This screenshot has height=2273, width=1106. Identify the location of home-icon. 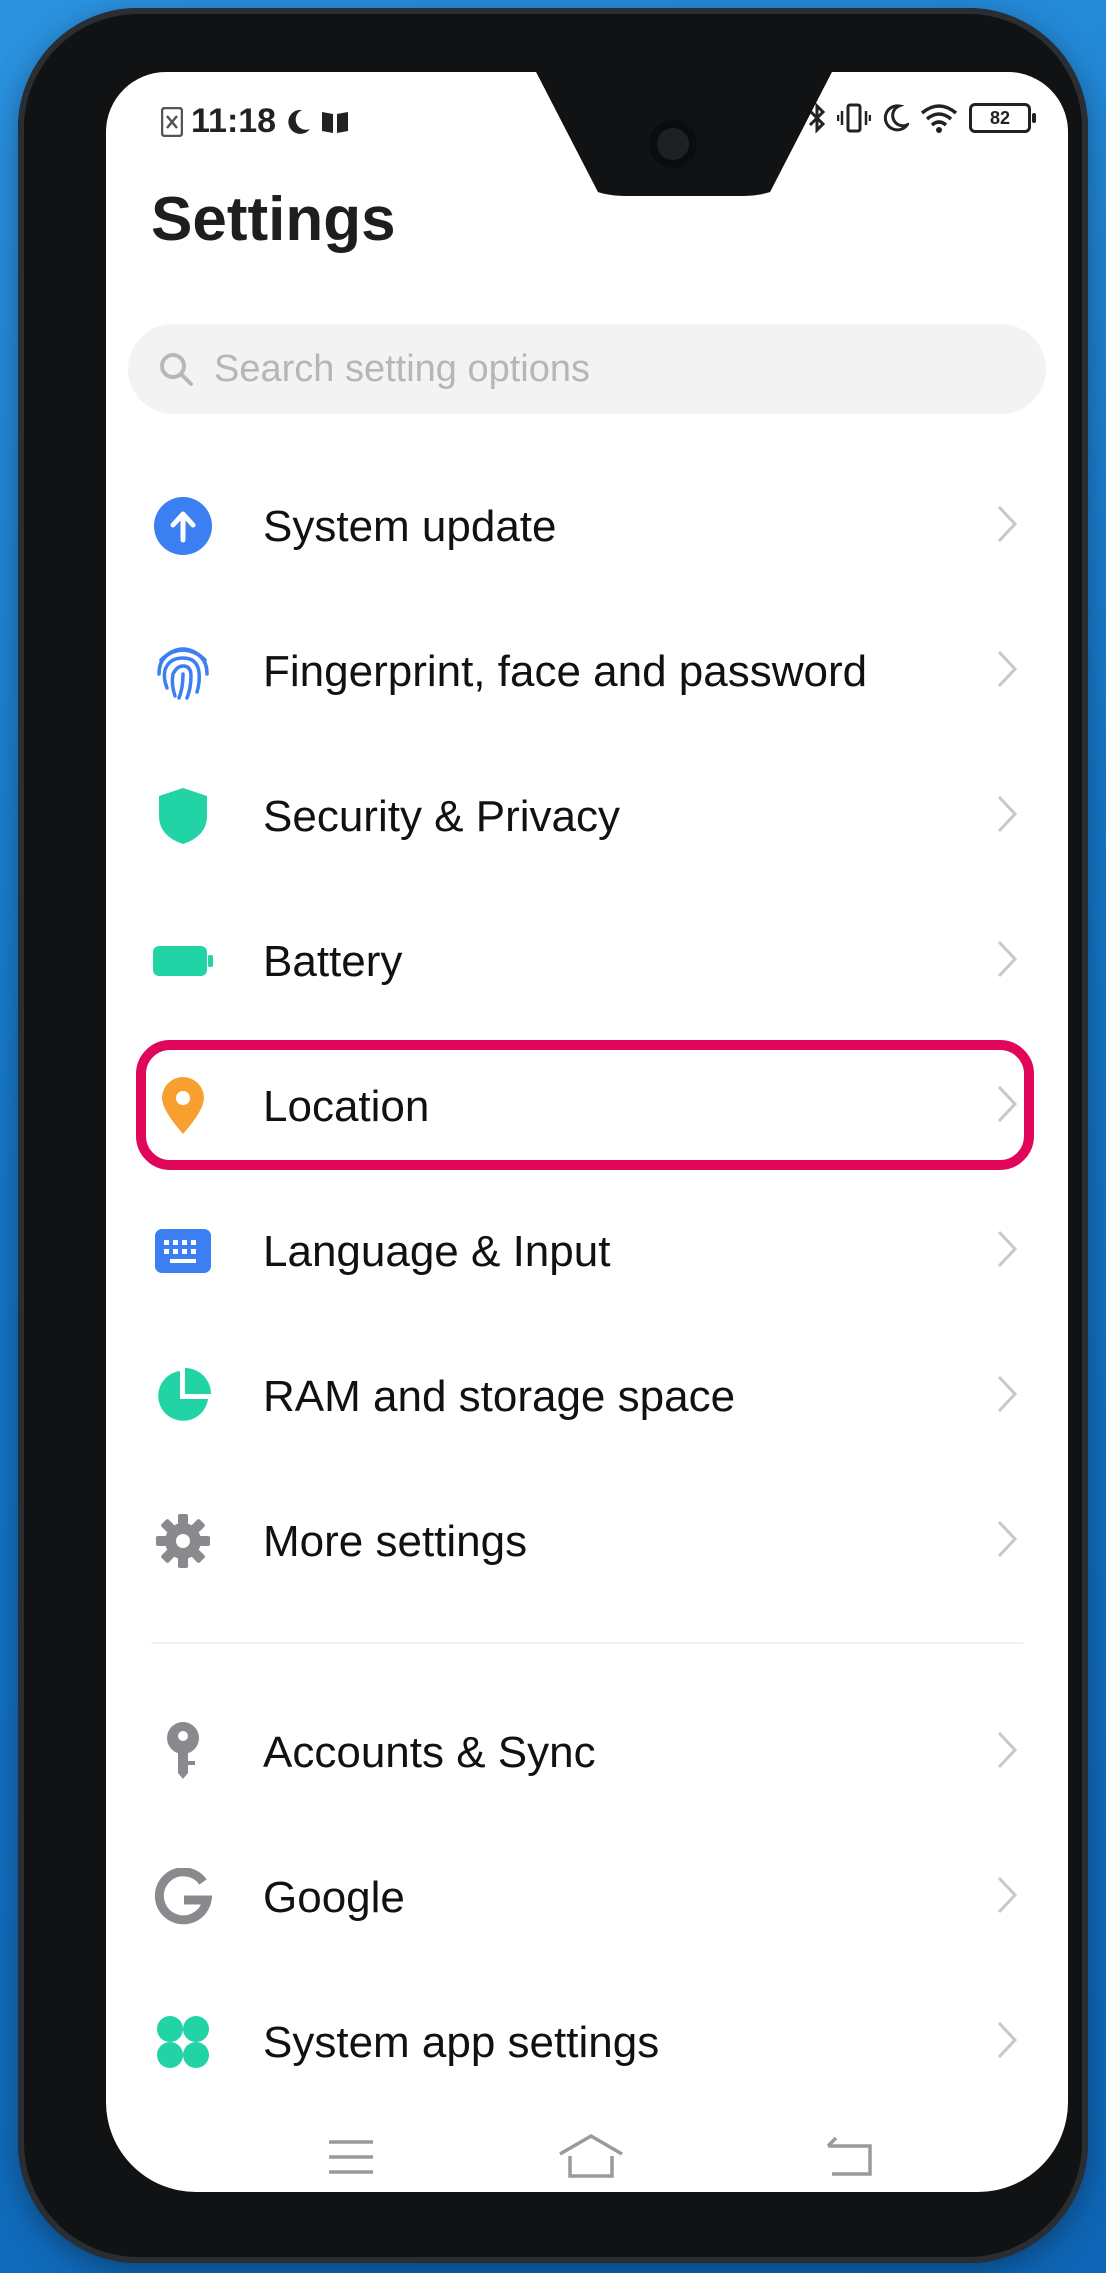
(591, 2157).